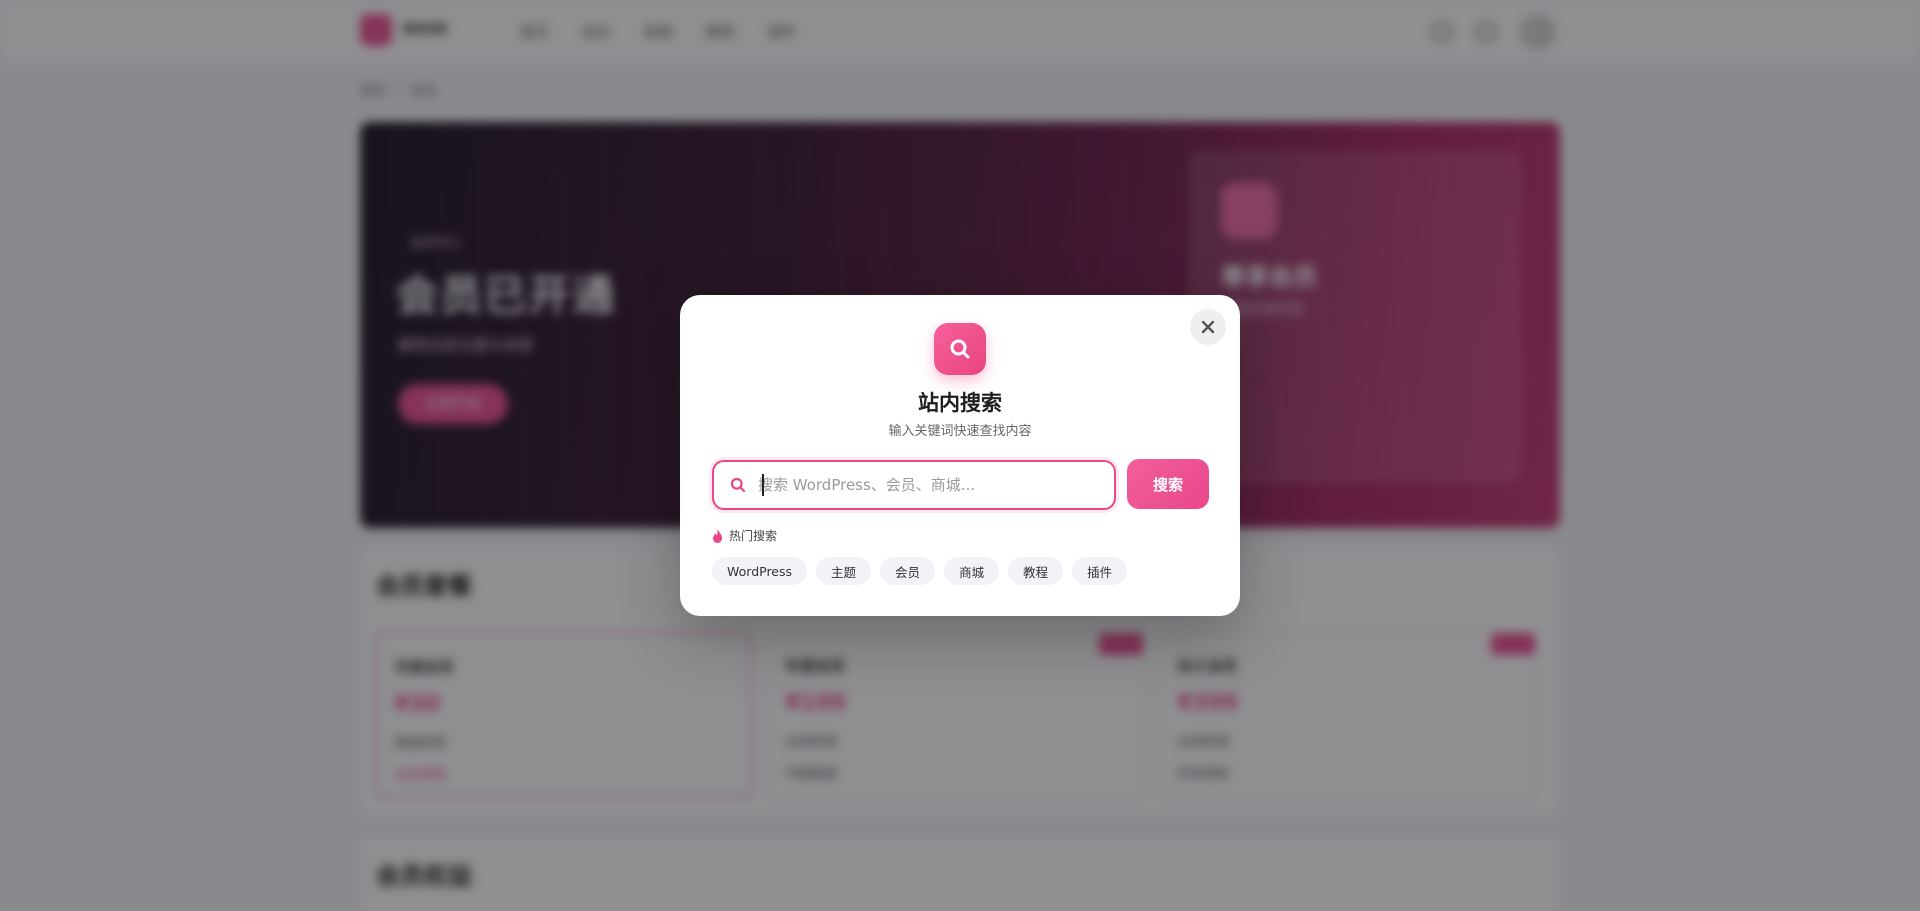  I want to click on text-caret, so click(763, 485).